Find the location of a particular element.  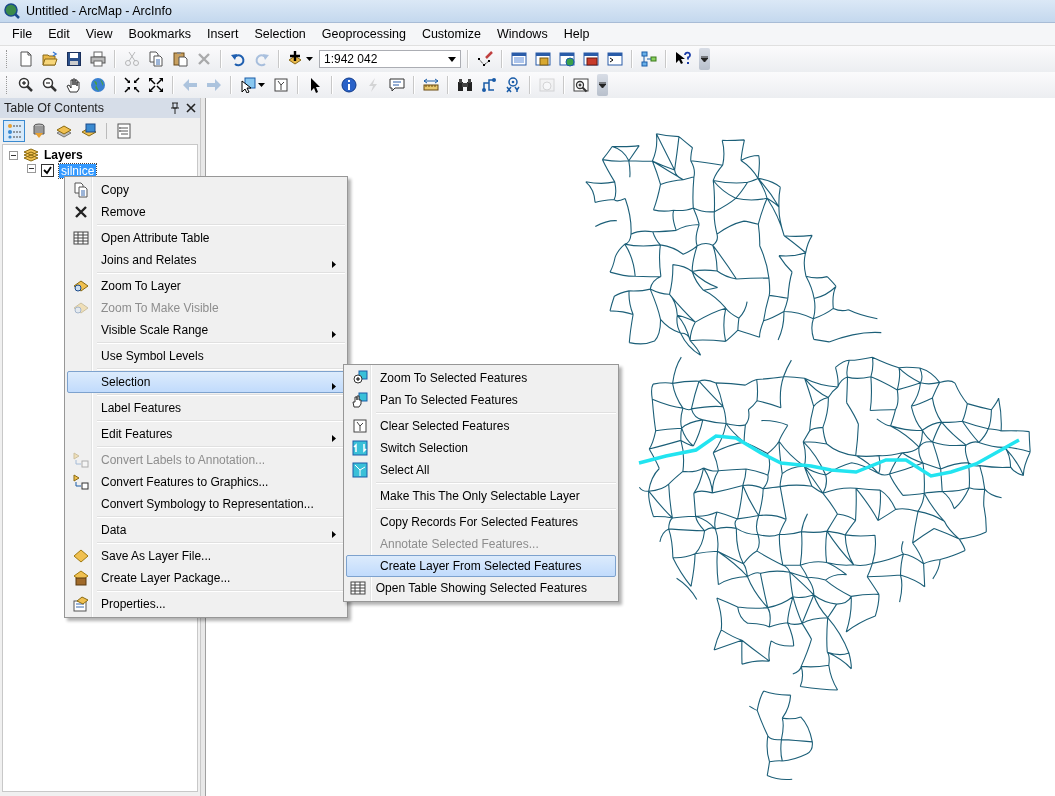

add-data-icon is located at coordinates (296, 59).